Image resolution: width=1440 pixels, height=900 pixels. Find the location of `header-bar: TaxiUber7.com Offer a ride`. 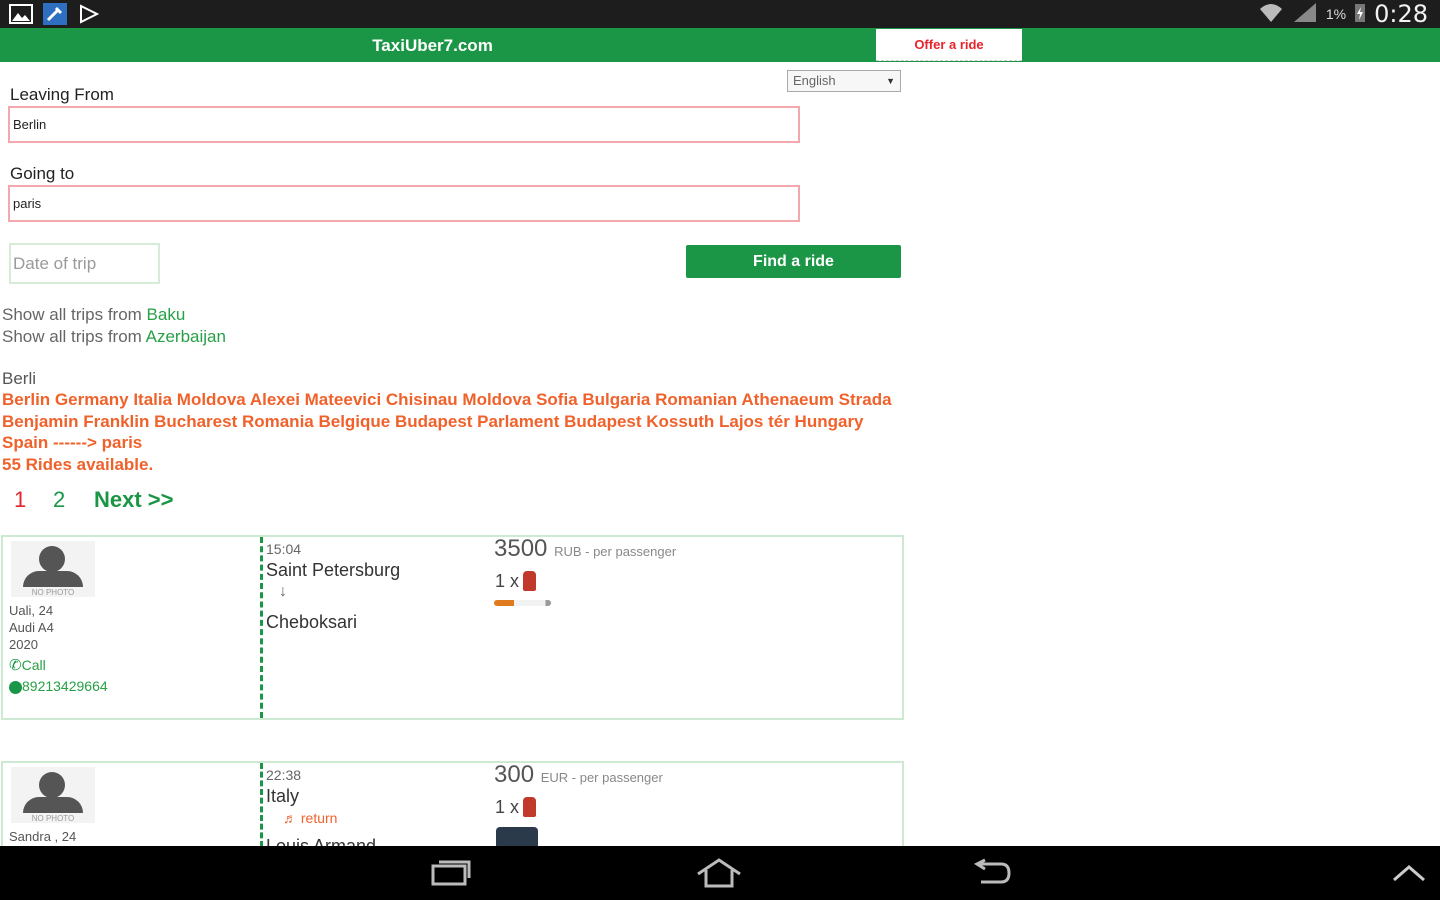

header-bar: TaxiUber7.com Offer a ride is located at coordinates (720, 45).